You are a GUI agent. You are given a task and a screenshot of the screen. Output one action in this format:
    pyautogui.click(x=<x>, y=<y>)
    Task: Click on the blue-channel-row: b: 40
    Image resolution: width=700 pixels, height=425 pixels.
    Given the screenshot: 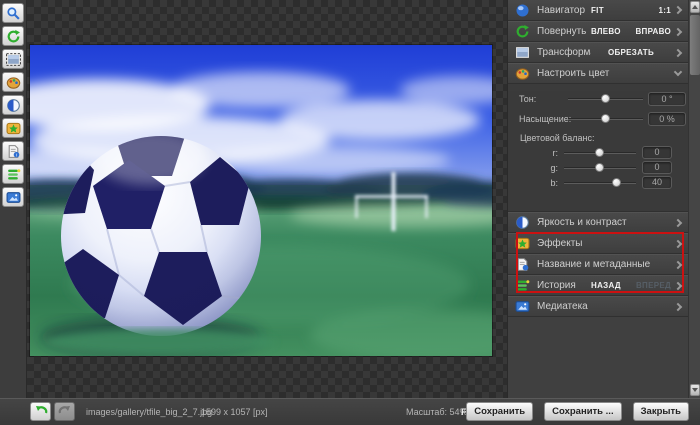 What is the action you would take?
    pyautogui.click(x=604, y=182)
    